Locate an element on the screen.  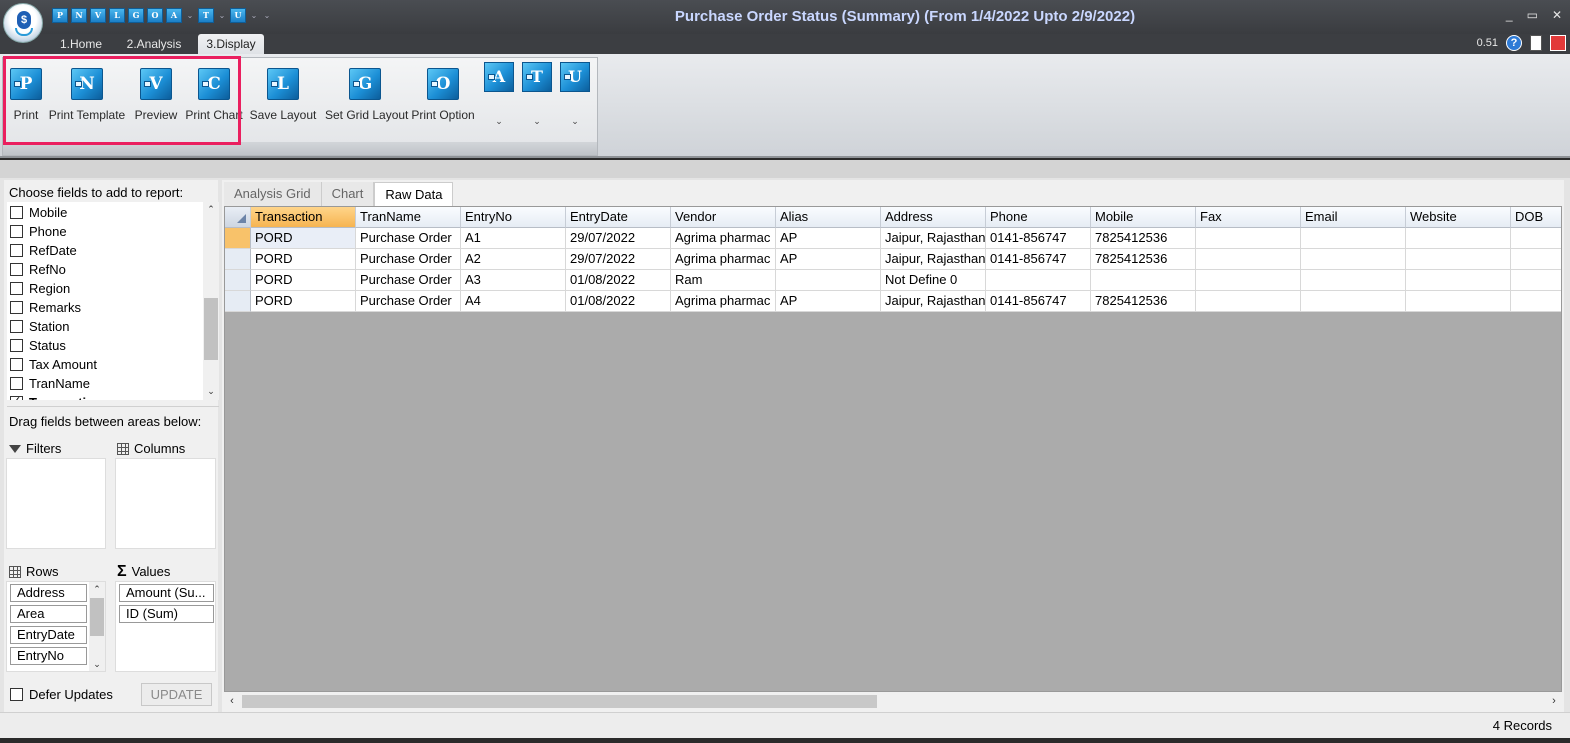
record-icon is located at coordinates (1558, 43).